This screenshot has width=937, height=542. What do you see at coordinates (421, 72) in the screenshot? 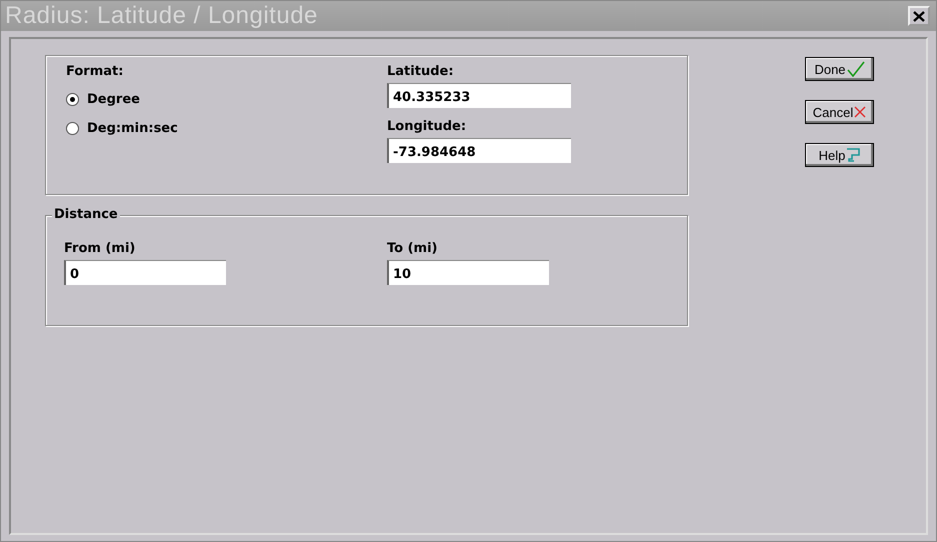
I see `latitude-label: Latitude:` at bounding box center [421, 72].